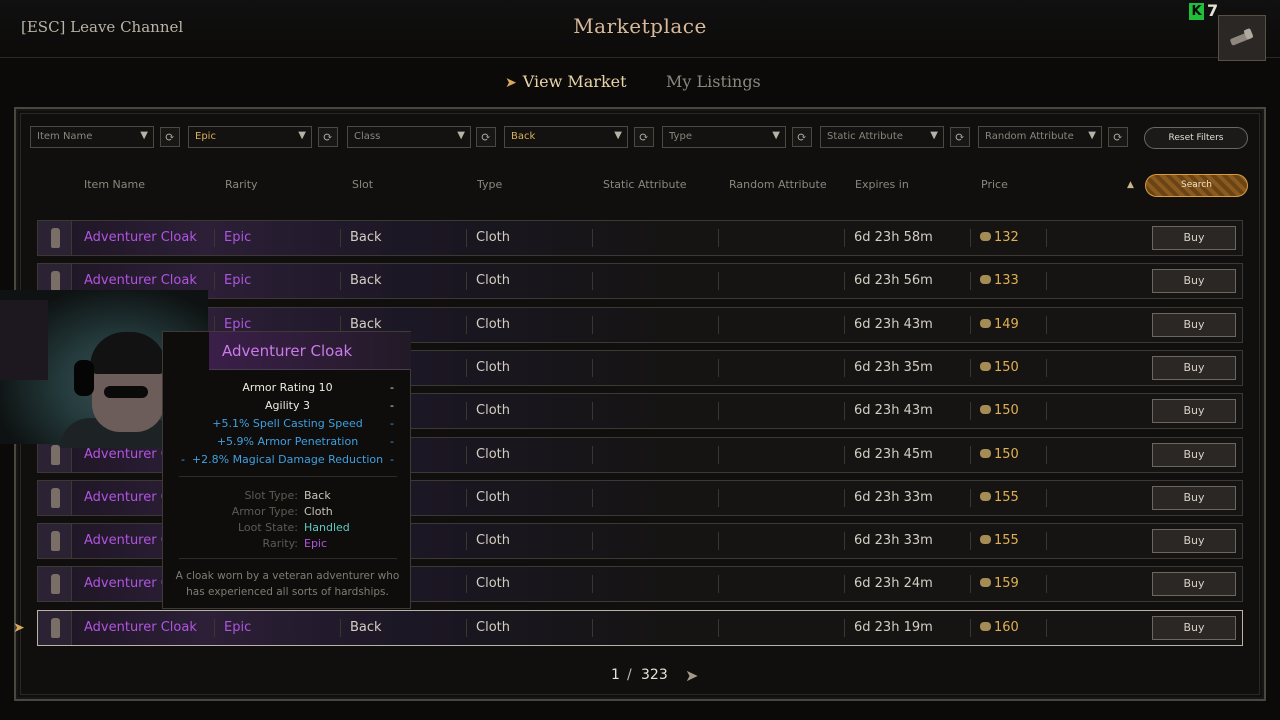  What do you see at coordinates (392, 405) in the screenshot?
I see `tooltip-dash: -` at bounding box center [392, 405].